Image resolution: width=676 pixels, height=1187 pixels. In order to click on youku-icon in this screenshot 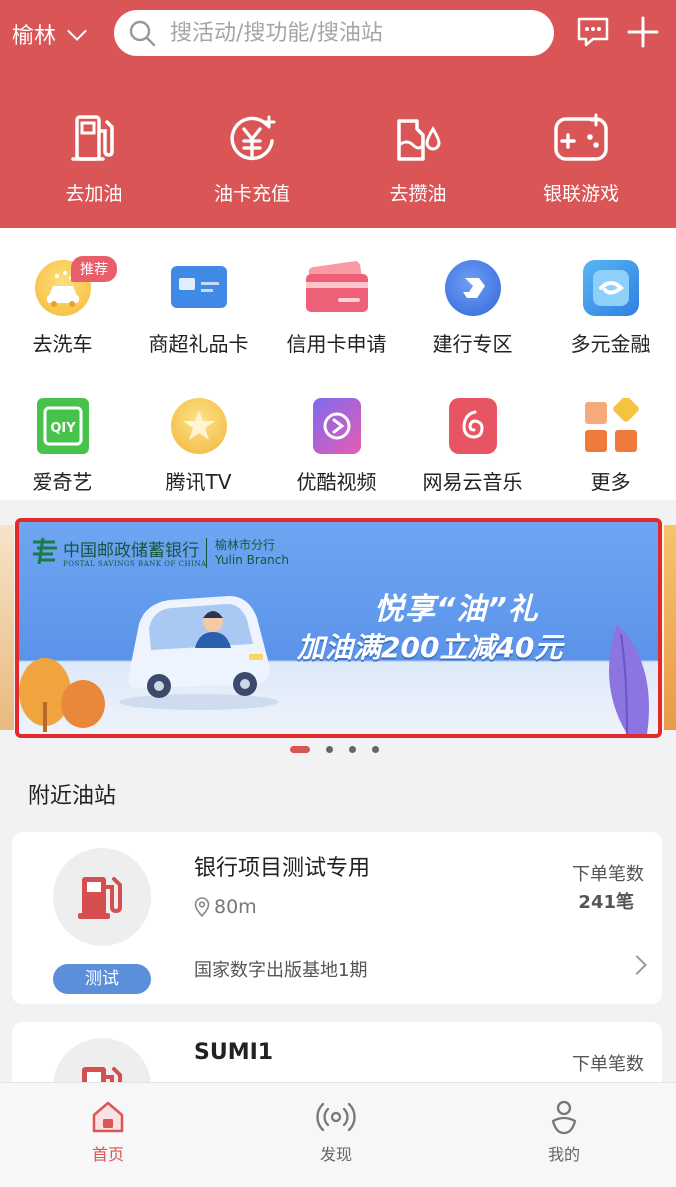, I will do `click(336, 426)`.